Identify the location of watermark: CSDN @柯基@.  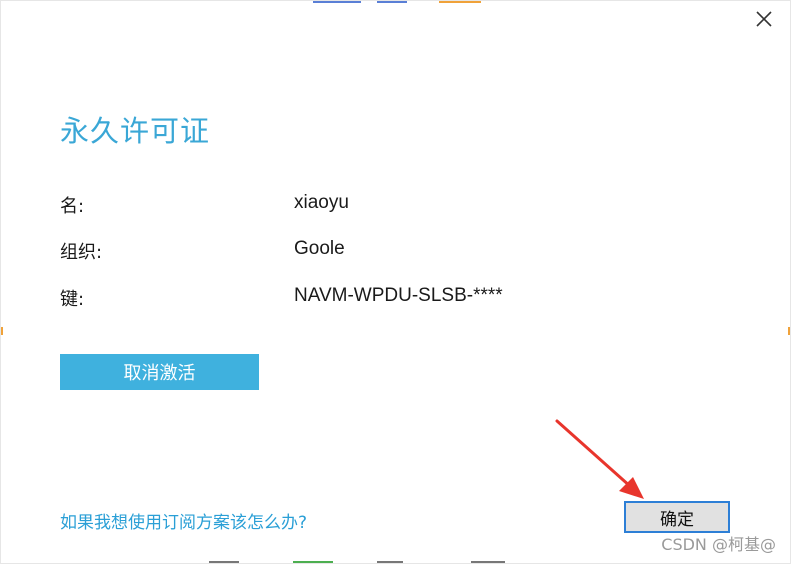
(718, 544).